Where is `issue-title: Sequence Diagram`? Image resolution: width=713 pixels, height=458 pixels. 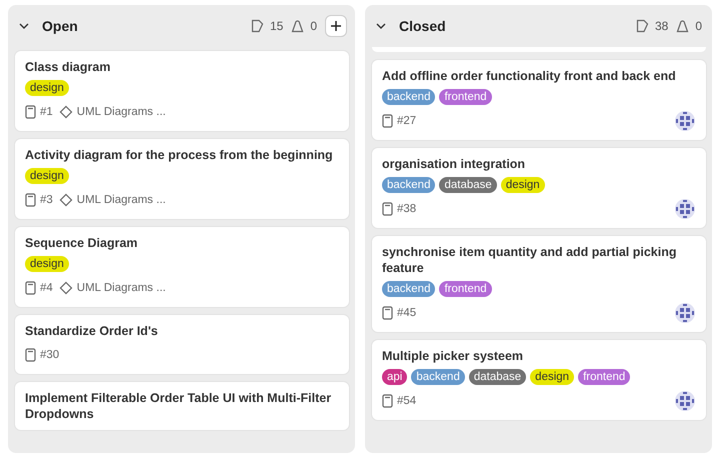 issue-title: Sequence Diagram is located at coordinates (182, 243).